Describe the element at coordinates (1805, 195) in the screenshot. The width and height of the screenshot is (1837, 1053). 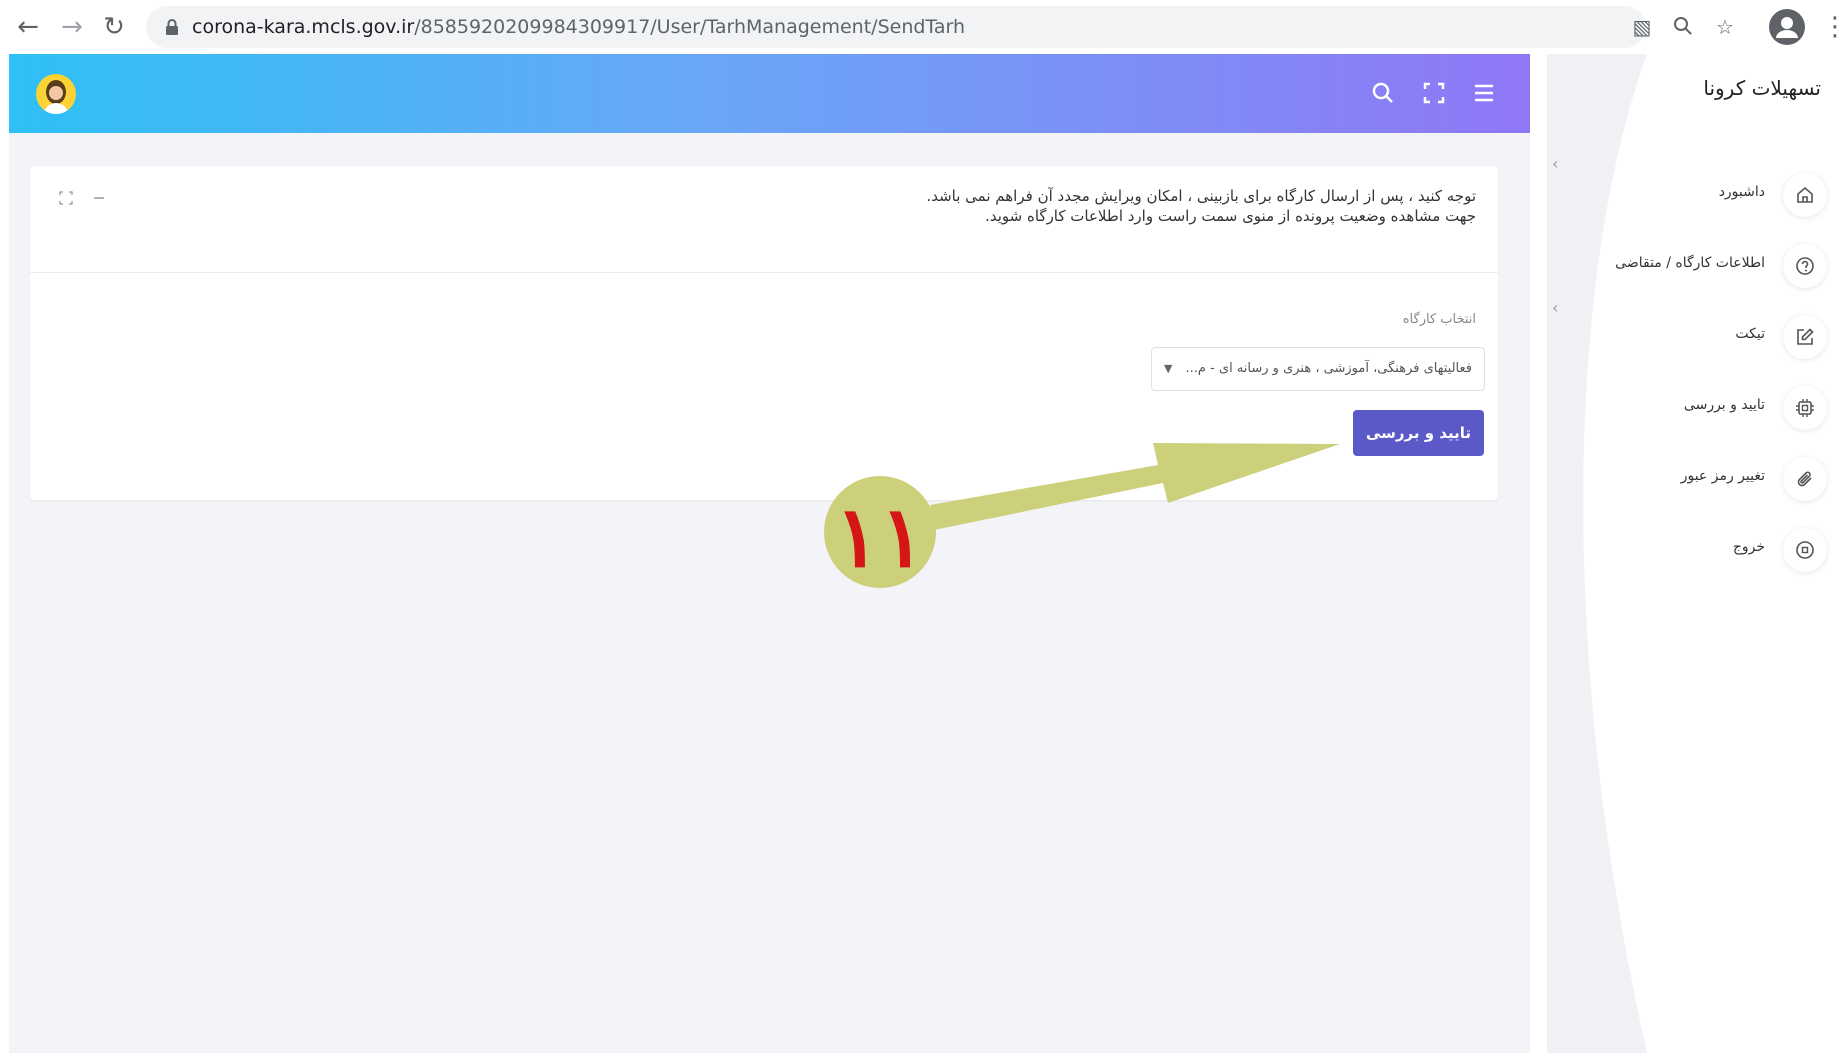
I see `home-icon` at that location.